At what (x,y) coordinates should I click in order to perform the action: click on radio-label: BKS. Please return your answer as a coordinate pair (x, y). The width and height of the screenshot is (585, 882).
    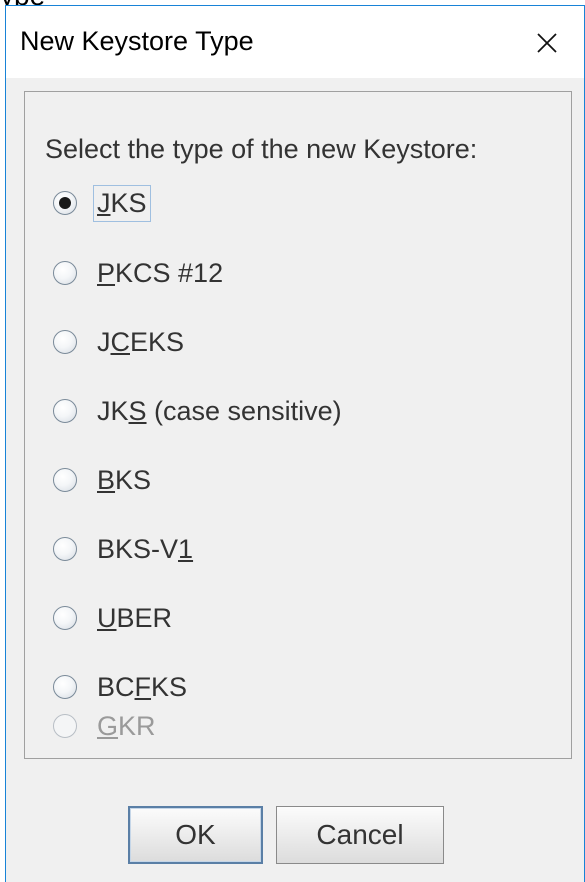
    Looking at the image, I should click on (124, 479).